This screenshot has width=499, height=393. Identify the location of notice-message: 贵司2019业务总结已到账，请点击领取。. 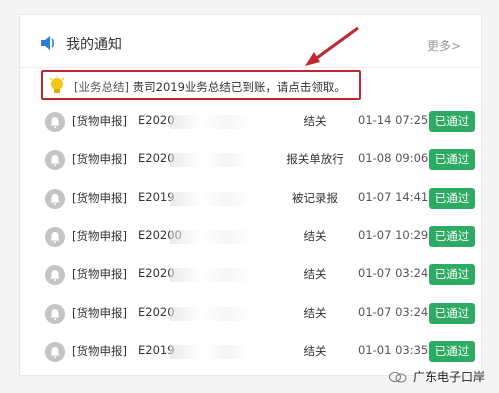
(239, 87).